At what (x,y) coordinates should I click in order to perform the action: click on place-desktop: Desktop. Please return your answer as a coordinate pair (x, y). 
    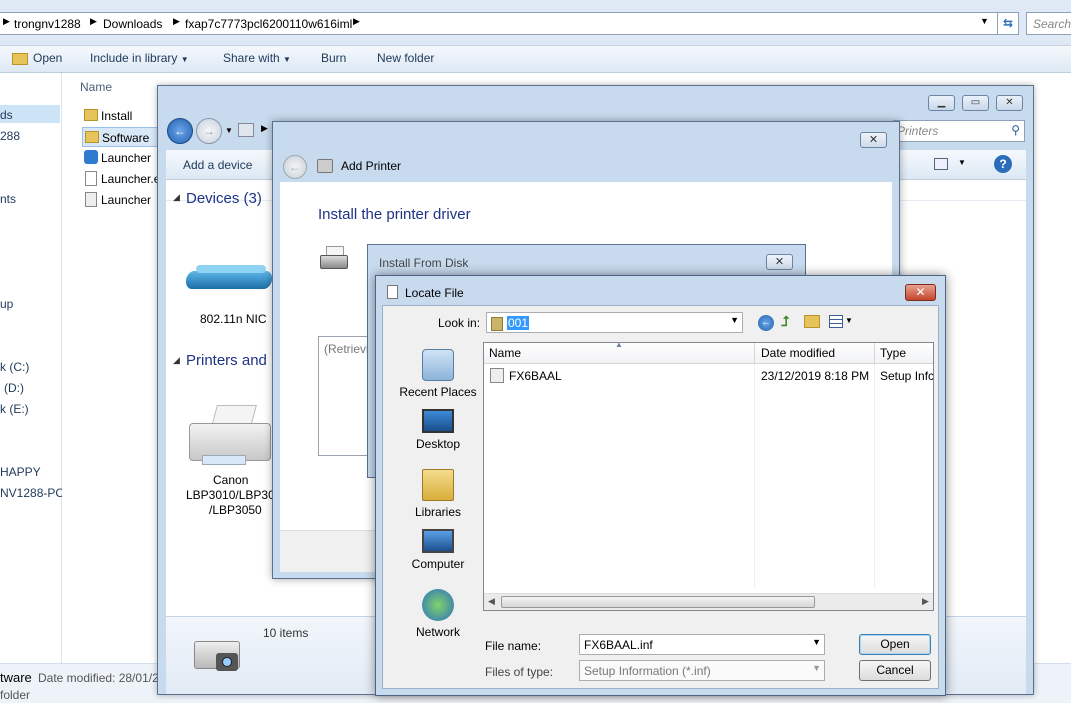
    Looking at the image, I should click on (438, 430).